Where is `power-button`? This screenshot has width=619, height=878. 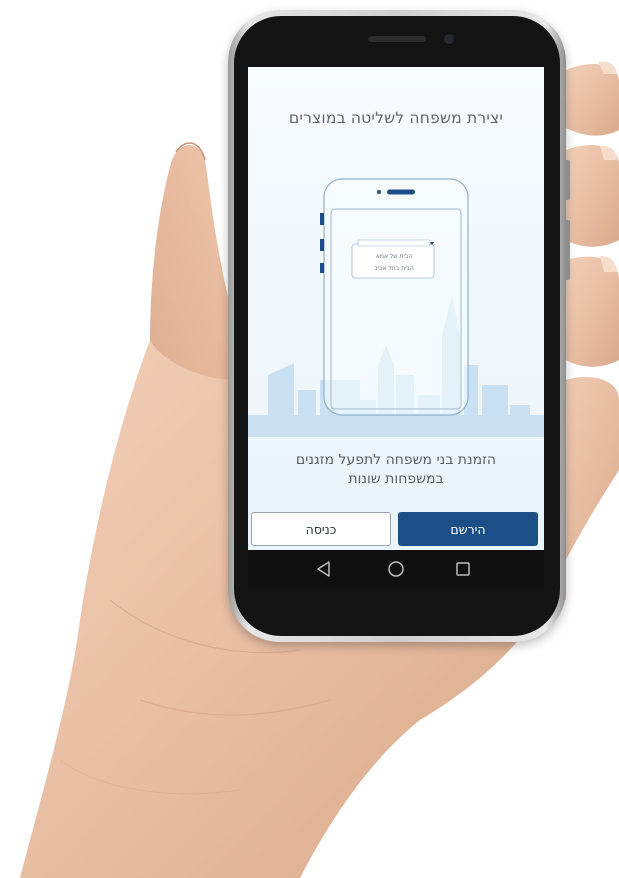
power-button is located at coordinates (568, 250).